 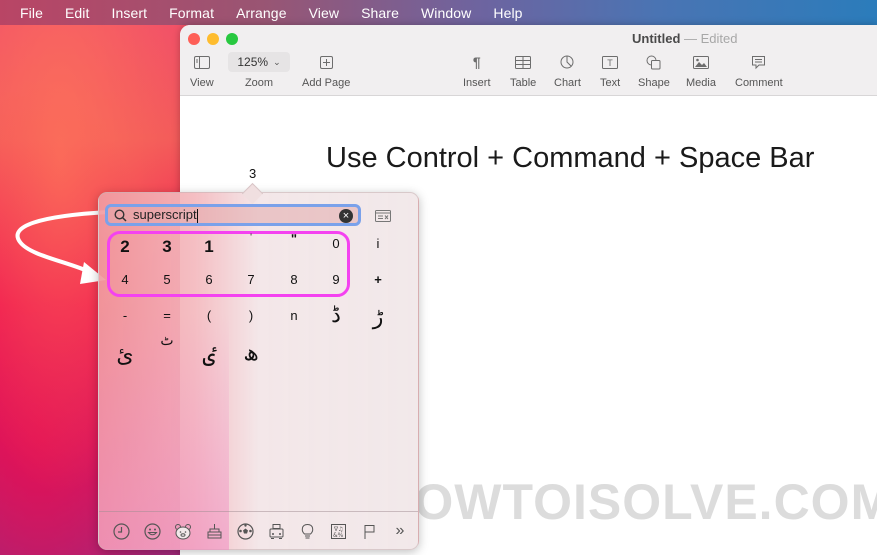 I want to click on car-icon, so click(x=276, y=531).